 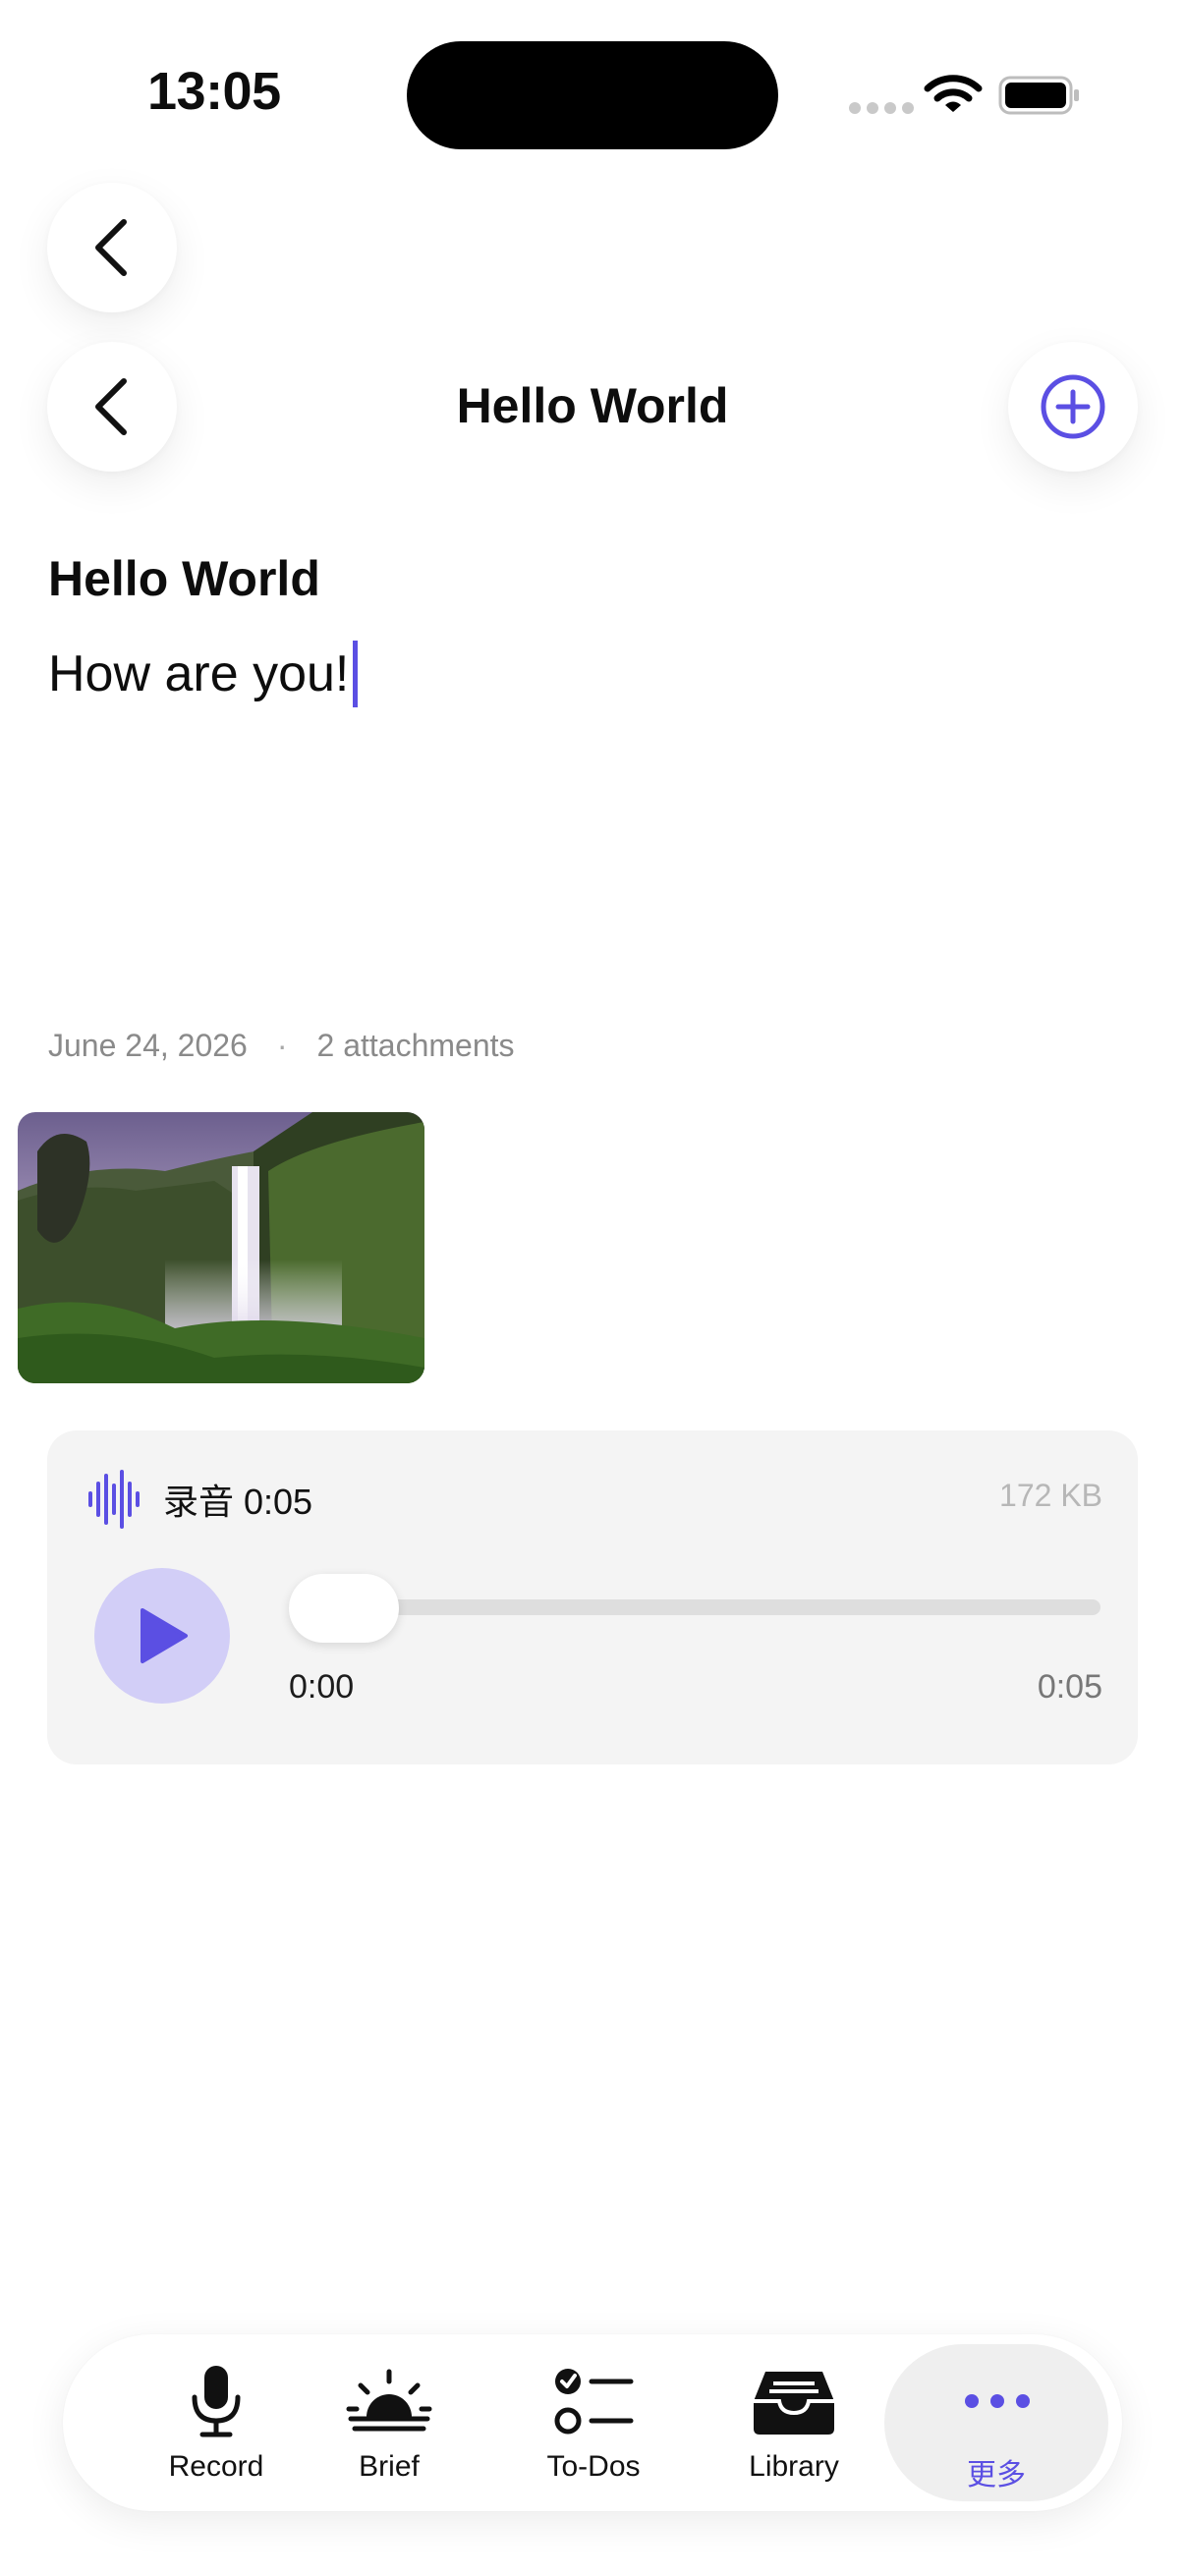 What do you see at coordinates (389, 2400) in the screenshot?
I see `sunrise-icon` at bounding box center [389, 2400].